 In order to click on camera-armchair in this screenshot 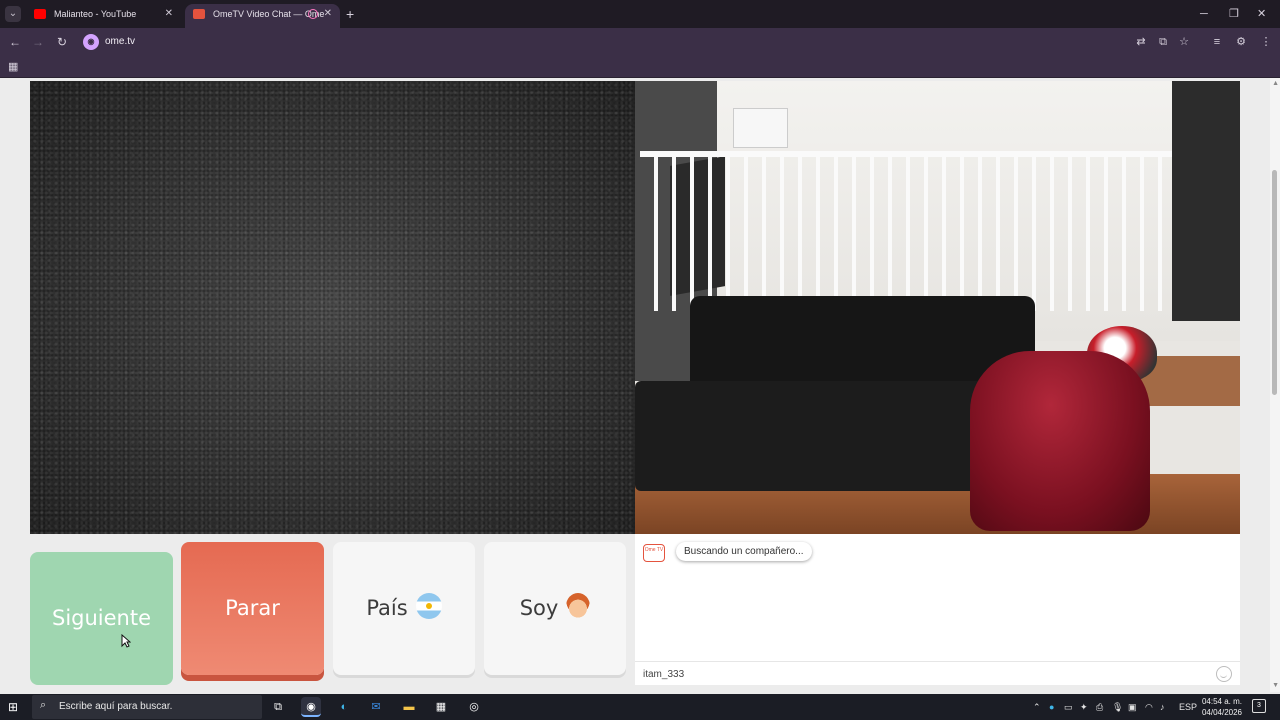, I will do `click(1060, 441)`.